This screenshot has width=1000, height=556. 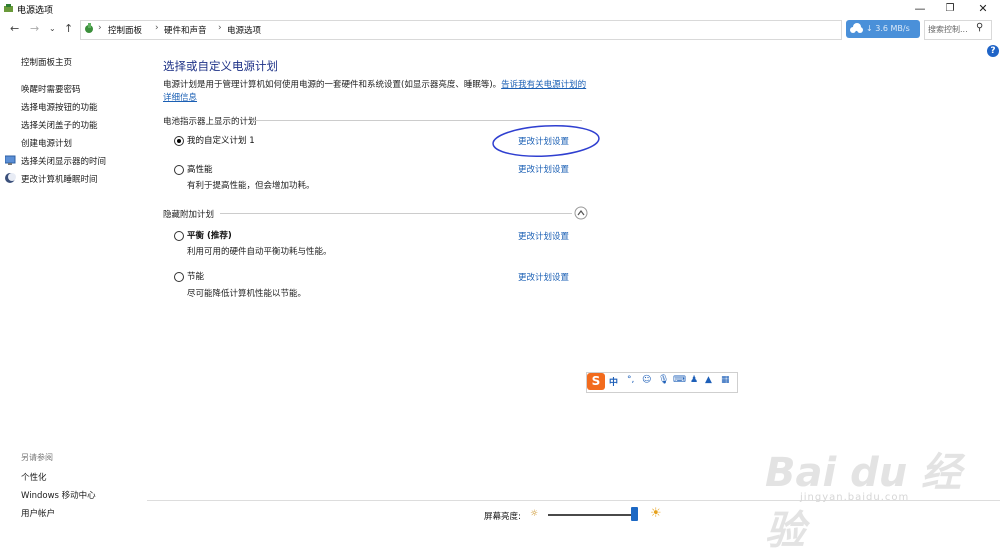 I want to click on brightness-low-icon: ☼, so click(x=534, y=514).